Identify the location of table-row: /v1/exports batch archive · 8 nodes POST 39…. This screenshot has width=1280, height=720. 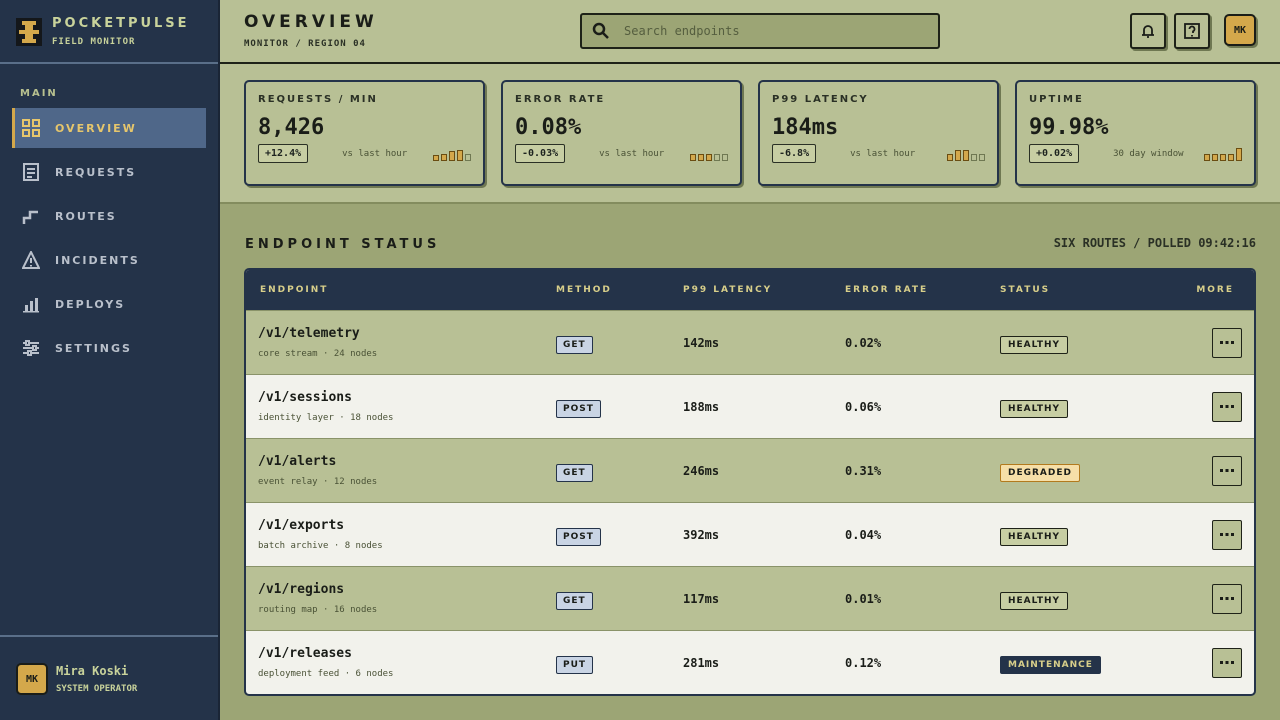
(750, 534).